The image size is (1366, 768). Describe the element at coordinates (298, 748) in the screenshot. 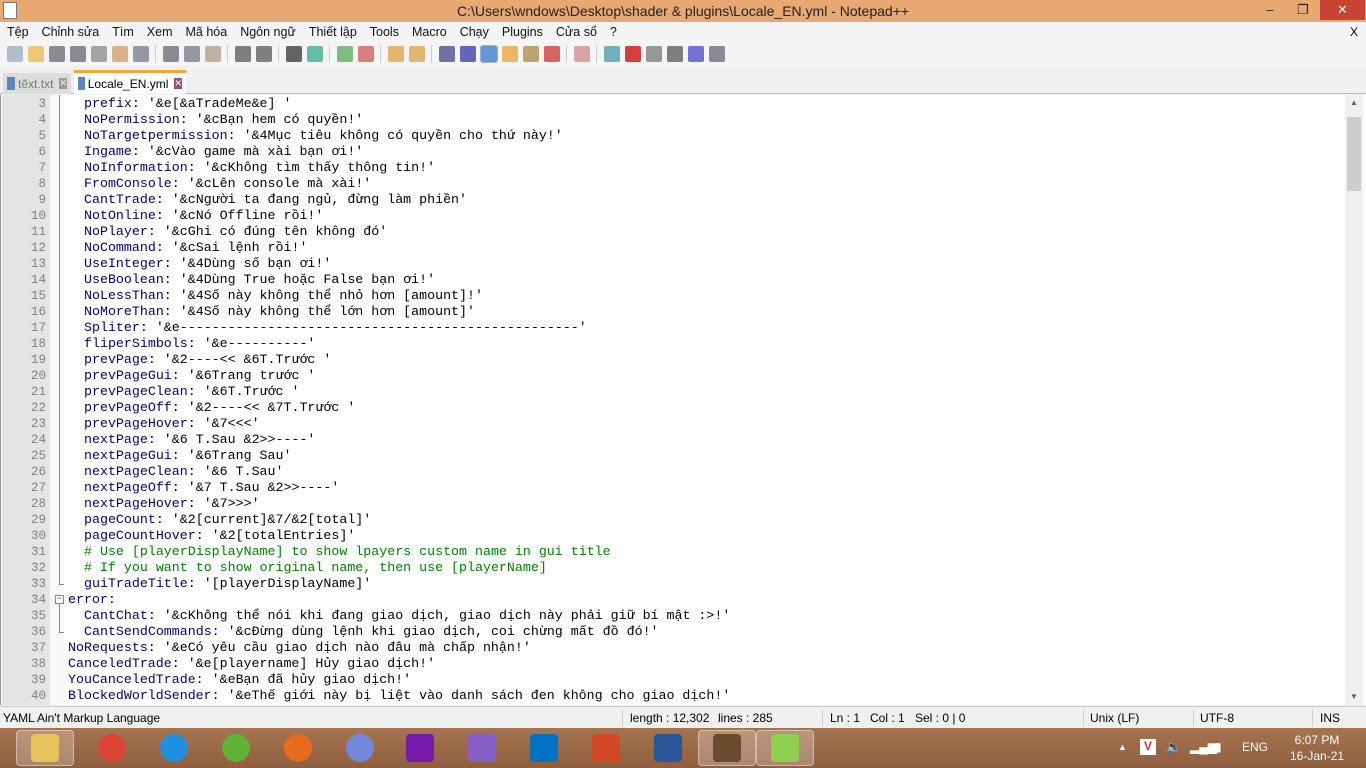

I see `taskbar-firefox` at that location.